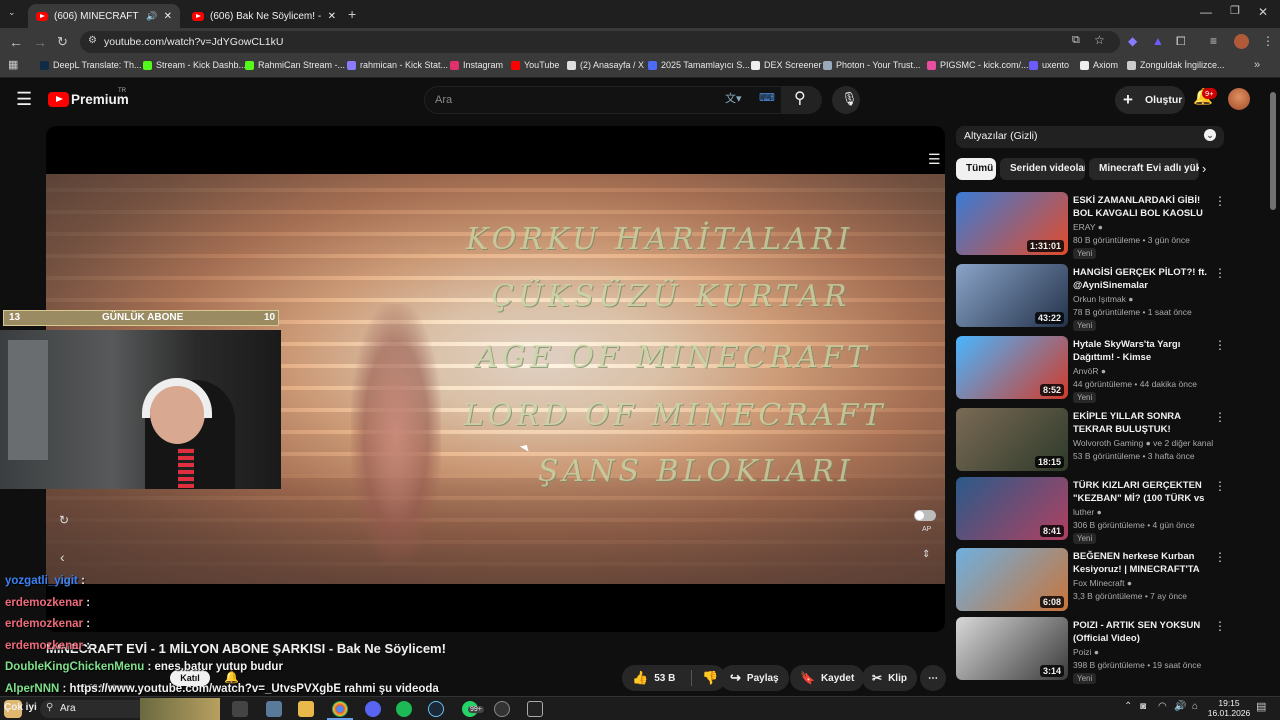 The image size is (1280, 720). Describe the element at coordinates (1012, 579) in the screenshot. I see `video-thumbnail: 6:08` at that location.